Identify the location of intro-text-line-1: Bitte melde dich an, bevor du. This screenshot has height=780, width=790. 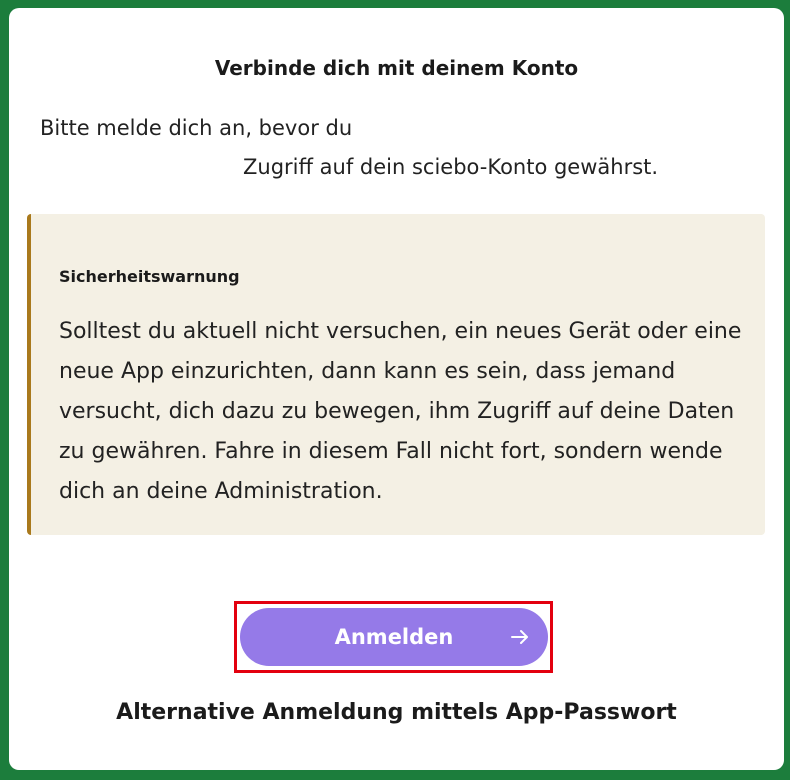
(196, 128).